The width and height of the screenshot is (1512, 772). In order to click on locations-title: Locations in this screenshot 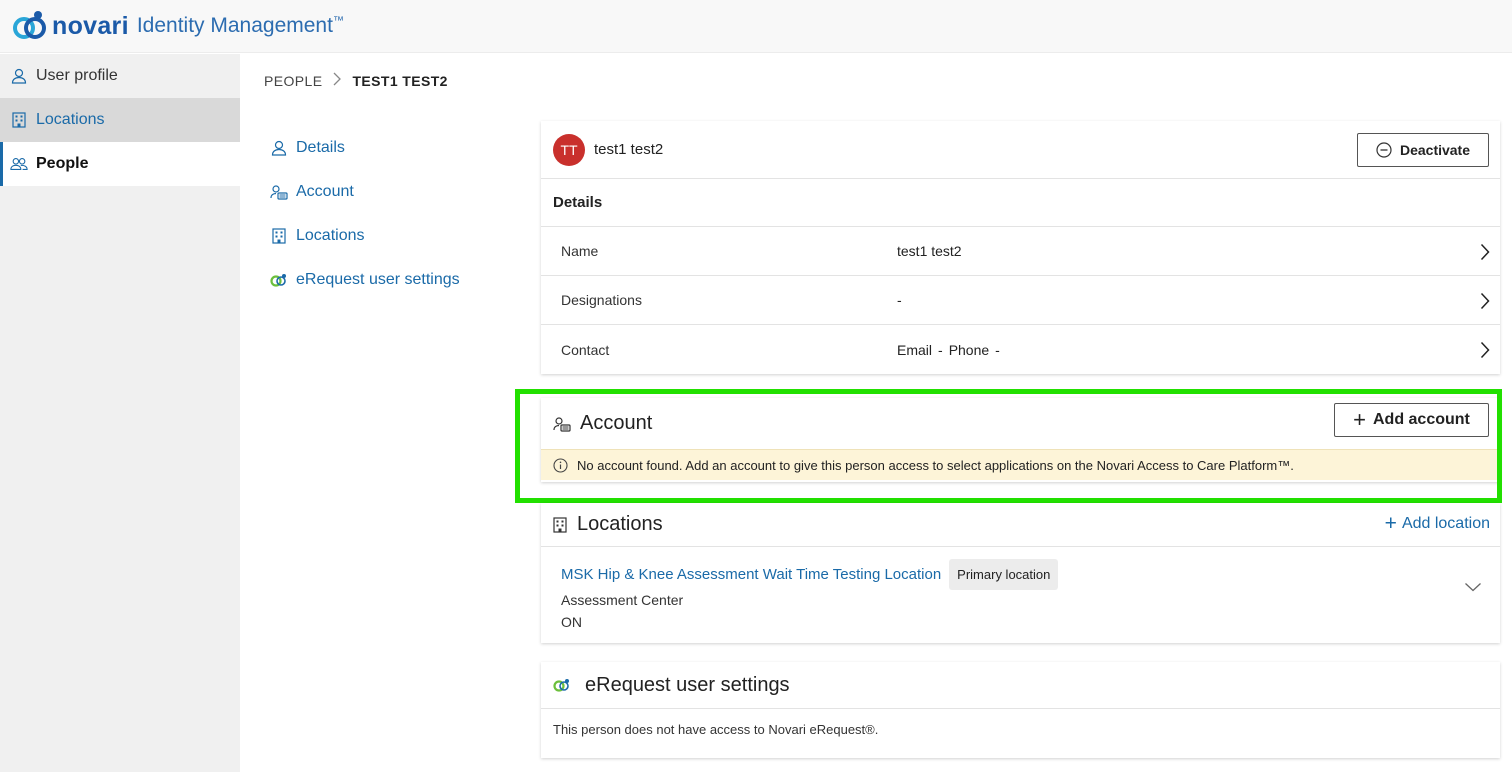, I will do `click(620, 524)`.